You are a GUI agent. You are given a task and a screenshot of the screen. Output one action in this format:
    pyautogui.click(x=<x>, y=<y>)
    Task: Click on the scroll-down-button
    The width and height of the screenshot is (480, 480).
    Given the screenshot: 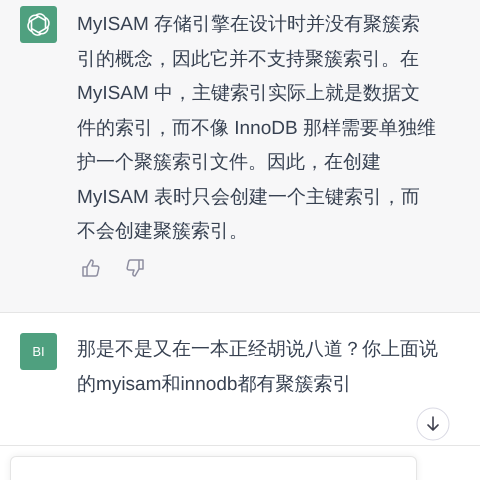 What is the action you would take?
    pyautogui.click(x=433, y=424)
    